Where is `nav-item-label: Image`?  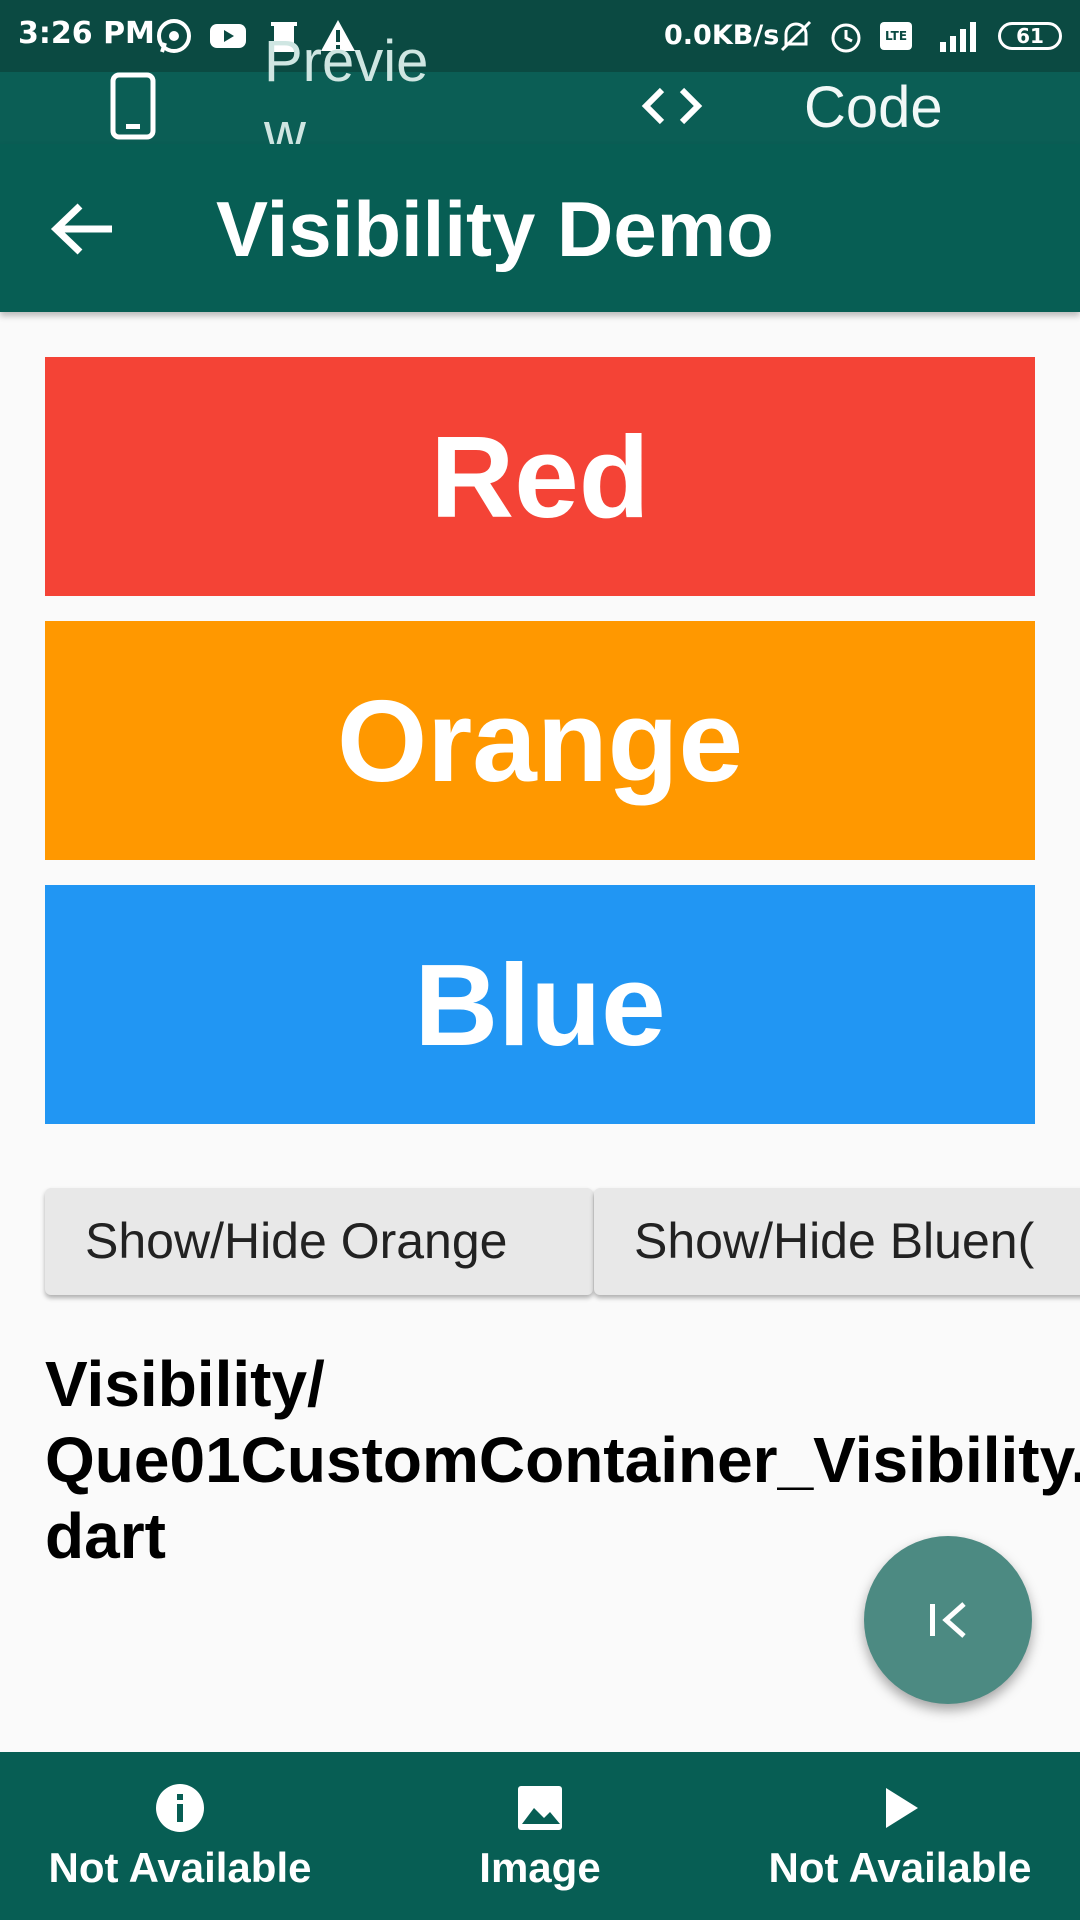
nav-item-label: Image is located at coordinates (540, 1867).